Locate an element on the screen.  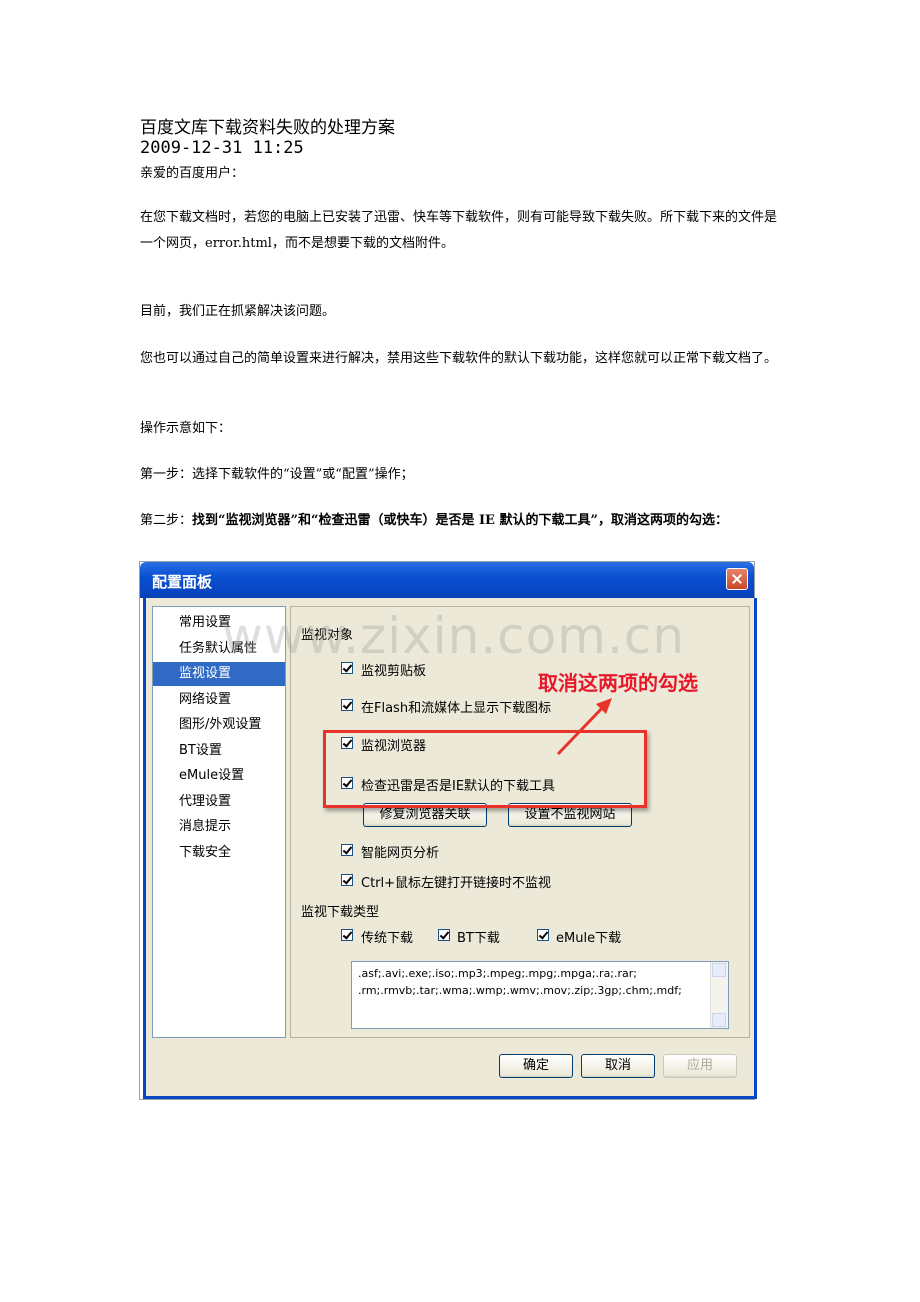
type-label: eMule下载 is located at coordinates (589, 938).